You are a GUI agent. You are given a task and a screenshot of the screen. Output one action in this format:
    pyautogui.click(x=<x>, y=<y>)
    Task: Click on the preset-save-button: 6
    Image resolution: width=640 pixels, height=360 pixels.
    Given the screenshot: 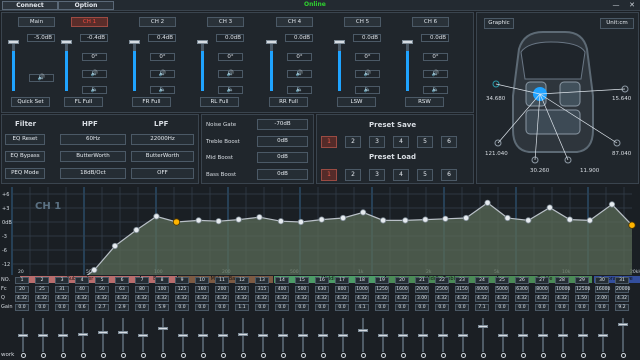 What is the action you would take?
    pyautogui.click(x=449, y=142)
    